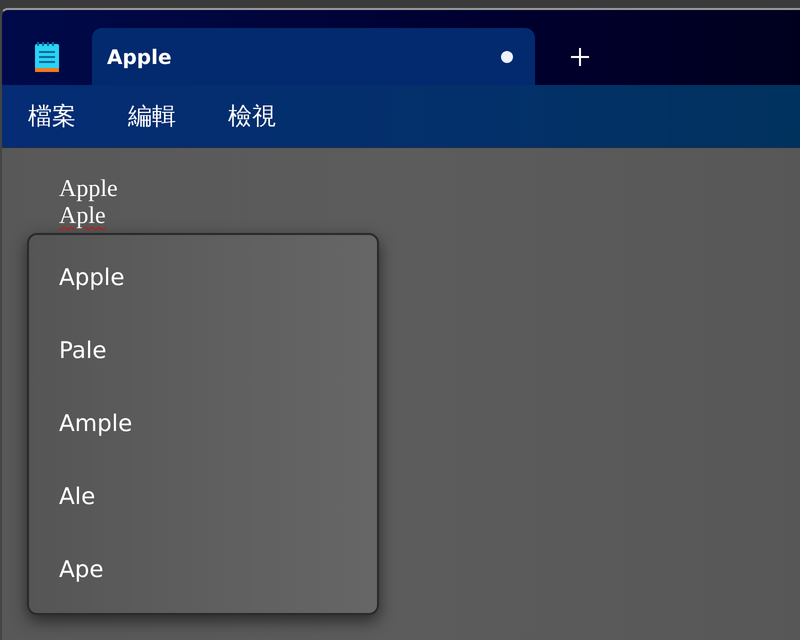 Image resolution: width=800 pixels, height=640 pixels. Describe the element at coordinates (252, 116) in the screenshot. I see `menu-item: 檢視` at that location.